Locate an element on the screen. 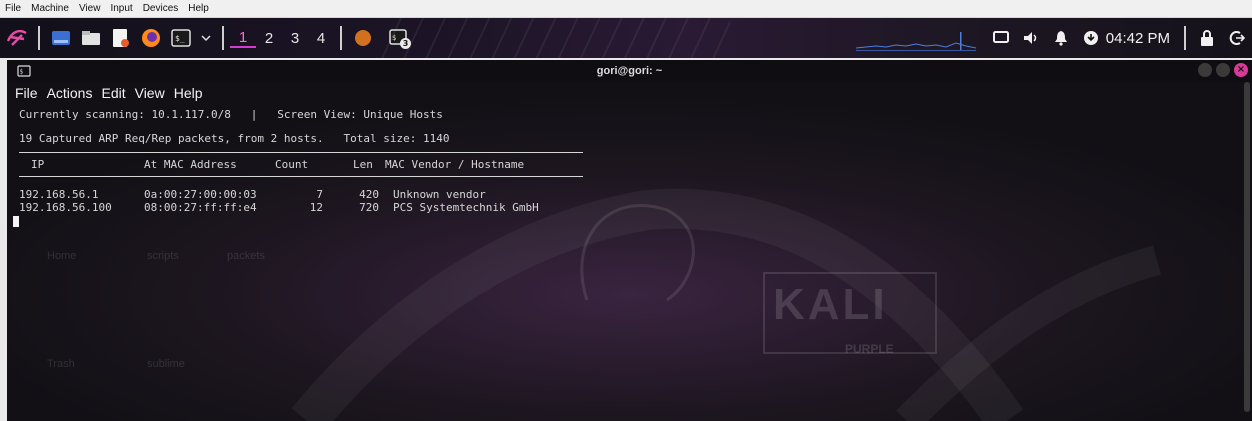  table-header-rule is located at coordinates (301, 176).